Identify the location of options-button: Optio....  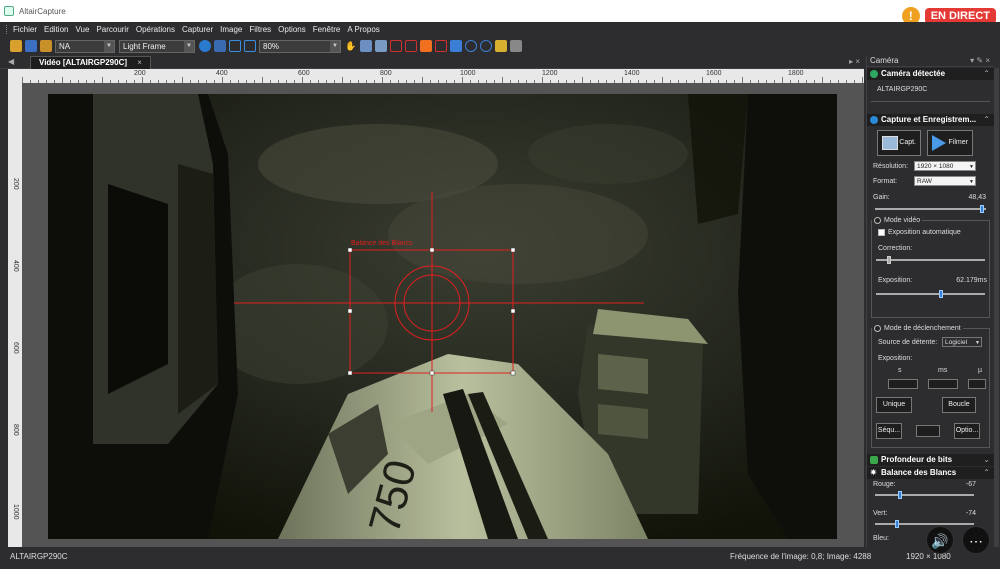
(967, 431).